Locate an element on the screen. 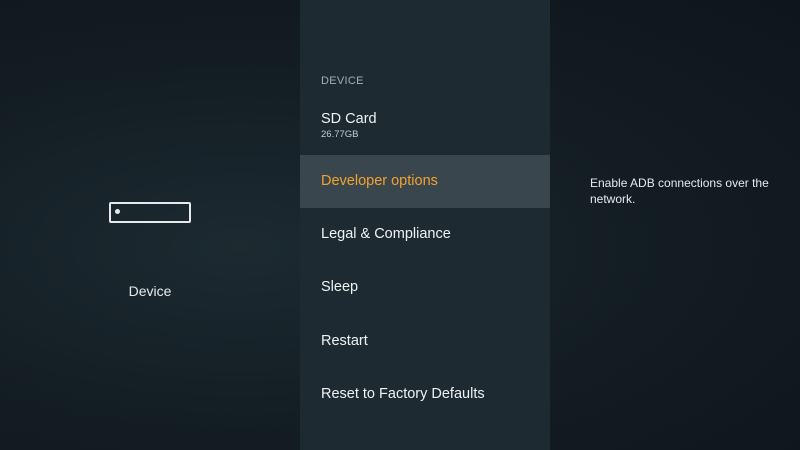  menu-item-developer-options: Developer options is located at coordinates (425, 181).